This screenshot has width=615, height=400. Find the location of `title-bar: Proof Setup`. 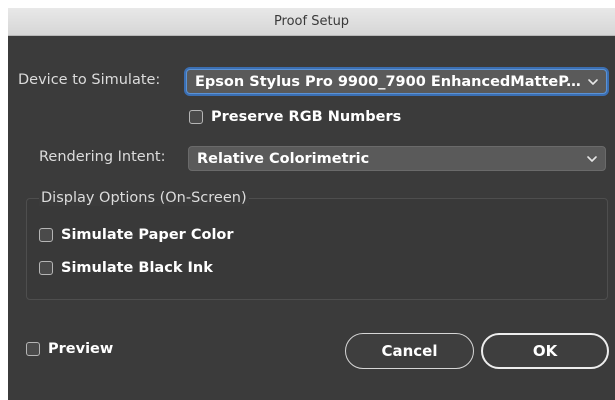

title-bar: Proof Setup is located at coordinates (311, 22).